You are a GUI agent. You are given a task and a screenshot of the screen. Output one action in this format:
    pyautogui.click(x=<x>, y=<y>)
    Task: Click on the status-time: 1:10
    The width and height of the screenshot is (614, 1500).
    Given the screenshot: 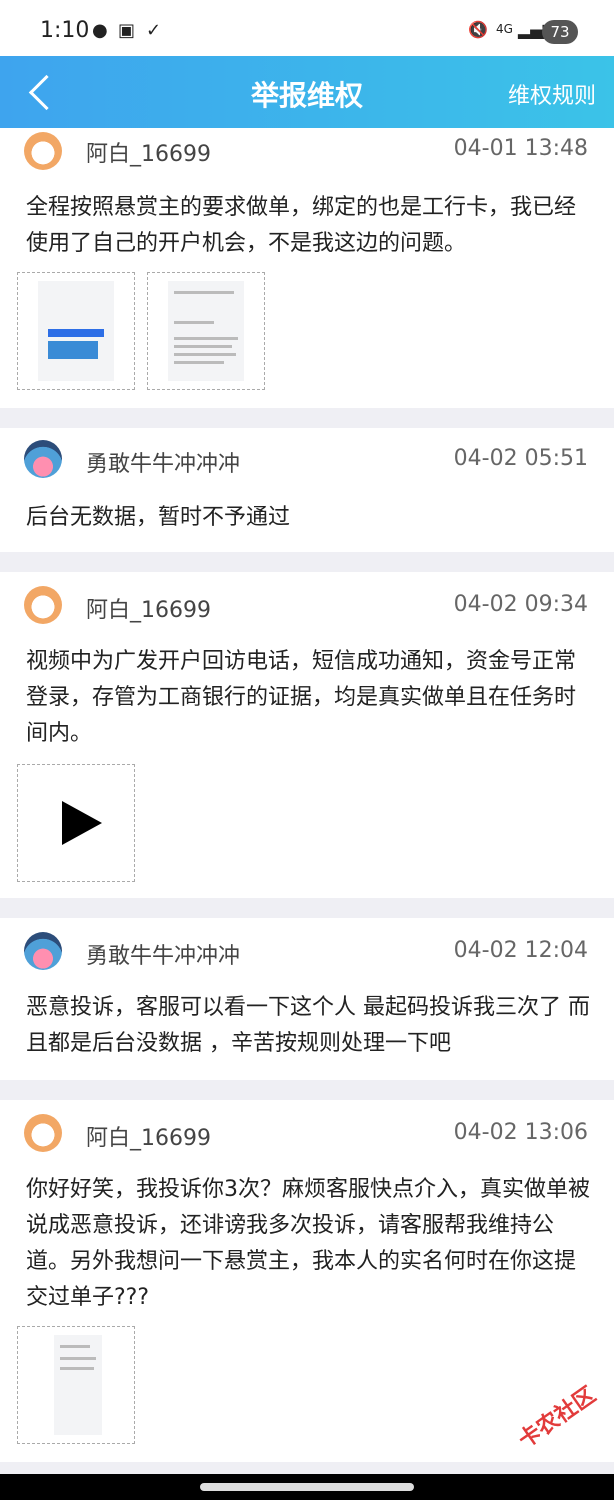 What is the action you would take?
    pyautogui.click(x=65, y=30)
    